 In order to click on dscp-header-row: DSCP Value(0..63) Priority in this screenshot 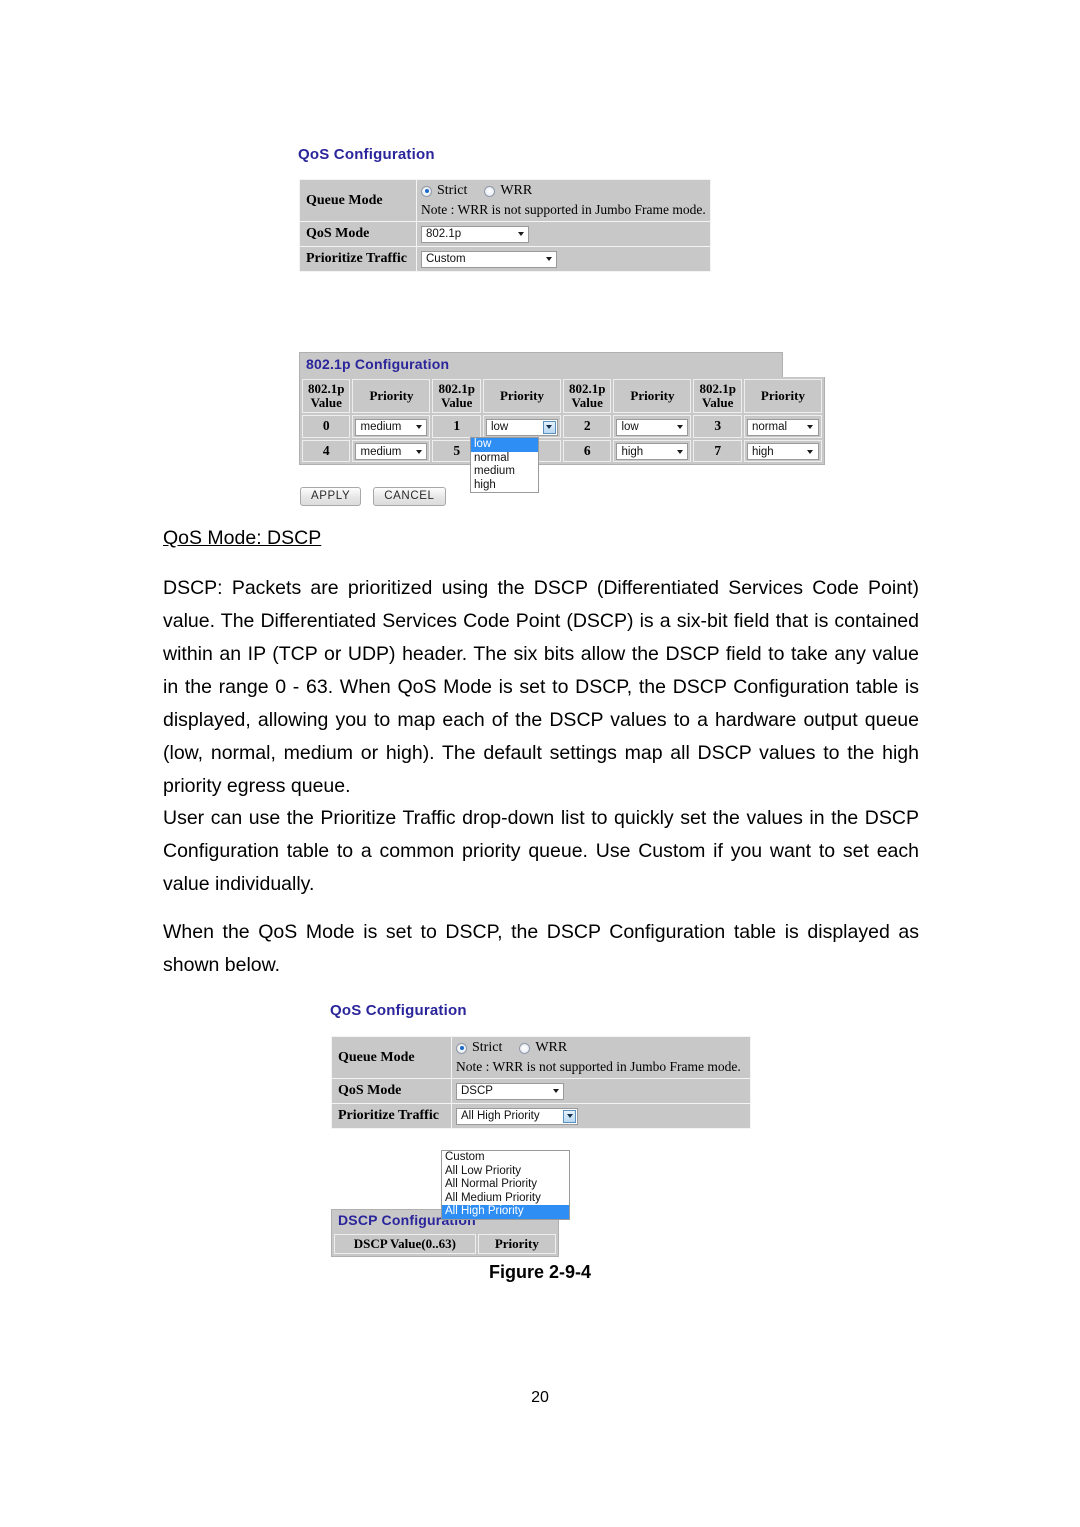, I will do `click(445, 1244)`.